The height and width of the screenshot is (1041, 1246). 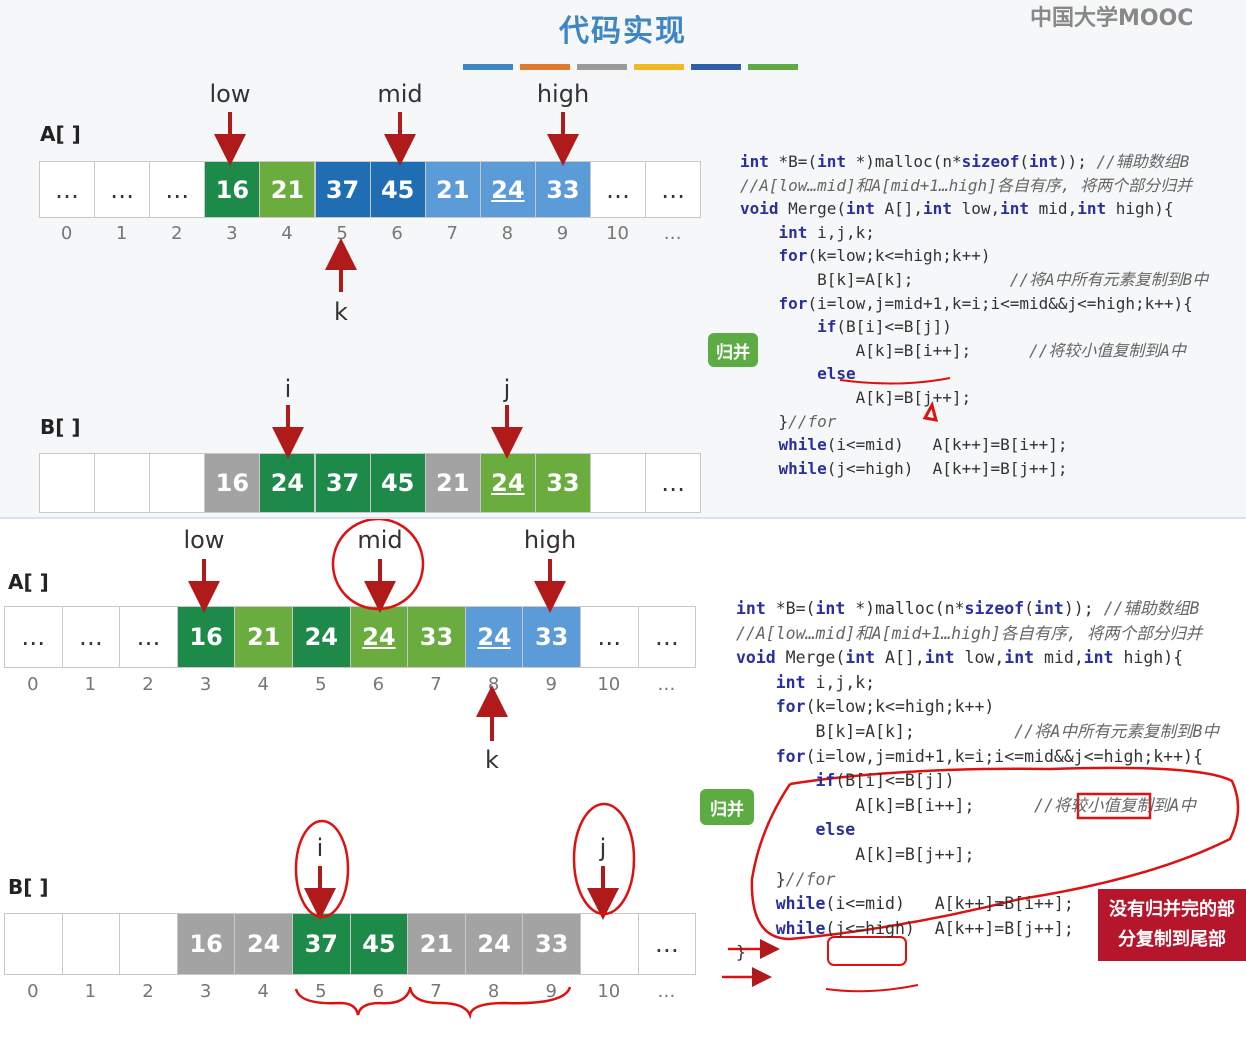 I want to click on array-cell: 16, so click(x=232, y=189).